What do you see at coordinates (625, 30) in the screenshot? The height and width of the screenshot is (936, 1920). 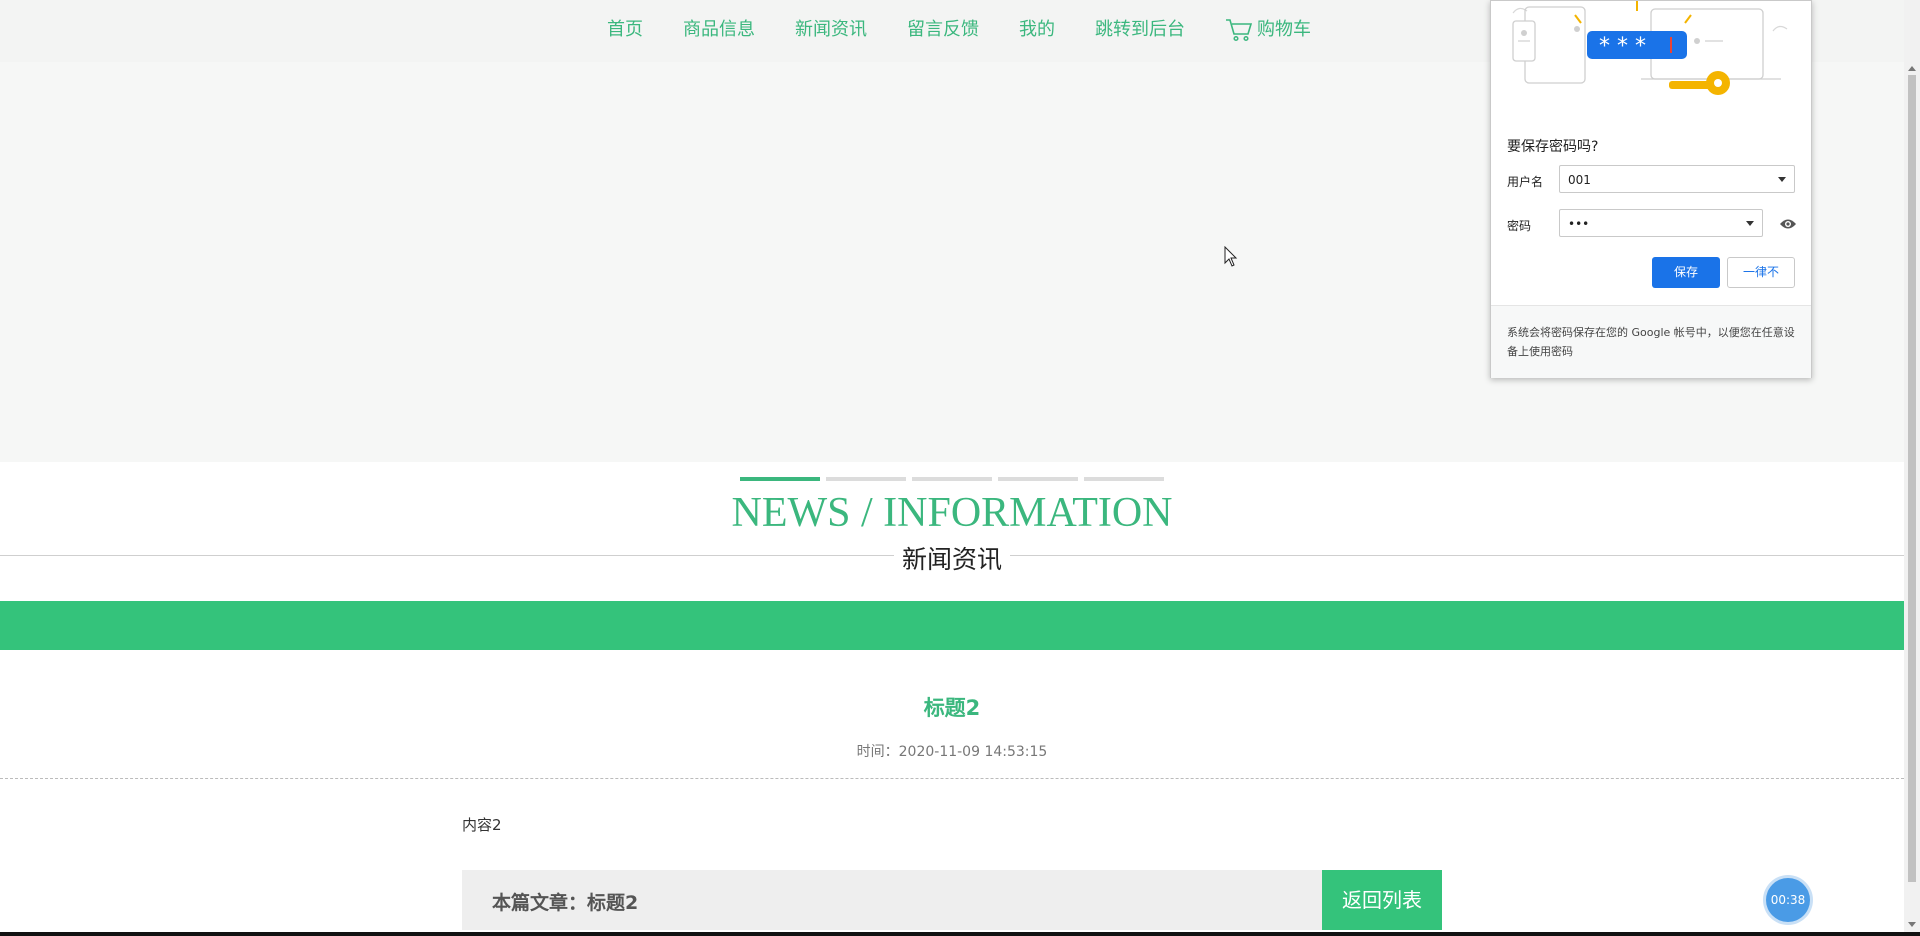 I see `nav-item-home: 首页` at bounding box center [625, 30].